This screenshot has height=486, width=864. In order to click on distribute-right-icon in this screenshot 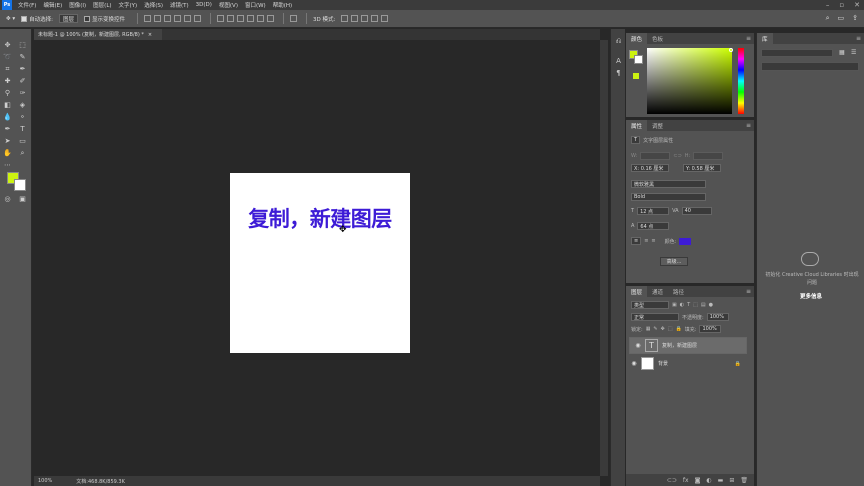, I will do `click(271, 18)`.